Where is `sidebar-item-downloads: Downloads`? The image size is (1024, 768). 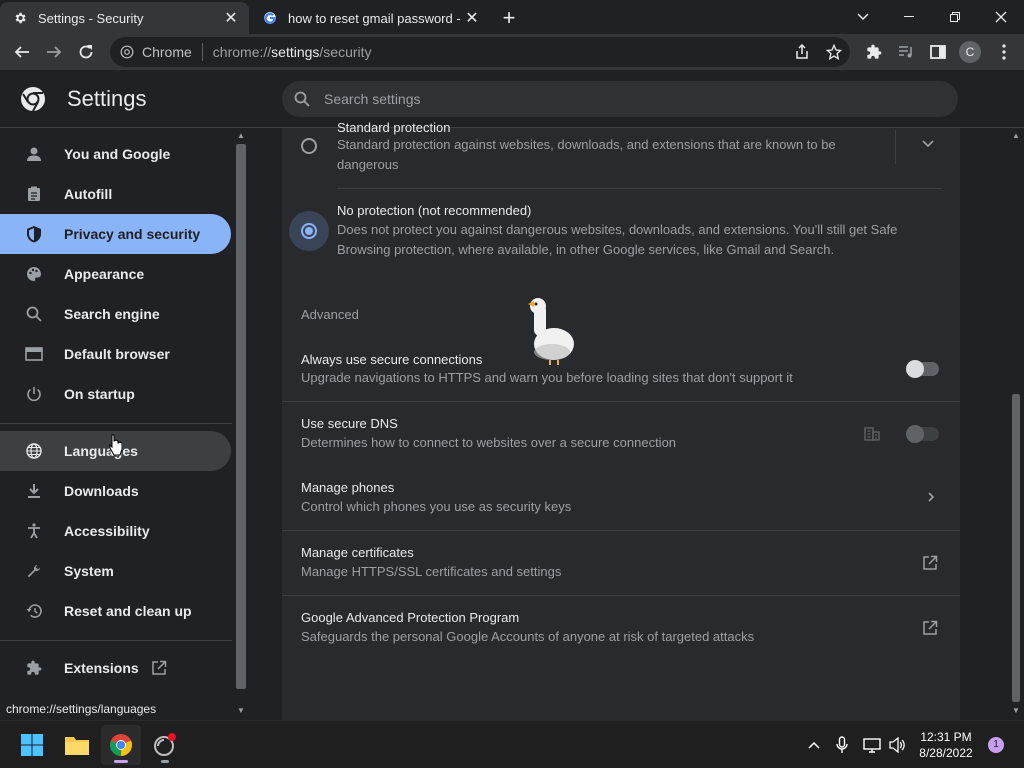
sidebar-item-downloads: Downloads is located at coordinates (115, 491).